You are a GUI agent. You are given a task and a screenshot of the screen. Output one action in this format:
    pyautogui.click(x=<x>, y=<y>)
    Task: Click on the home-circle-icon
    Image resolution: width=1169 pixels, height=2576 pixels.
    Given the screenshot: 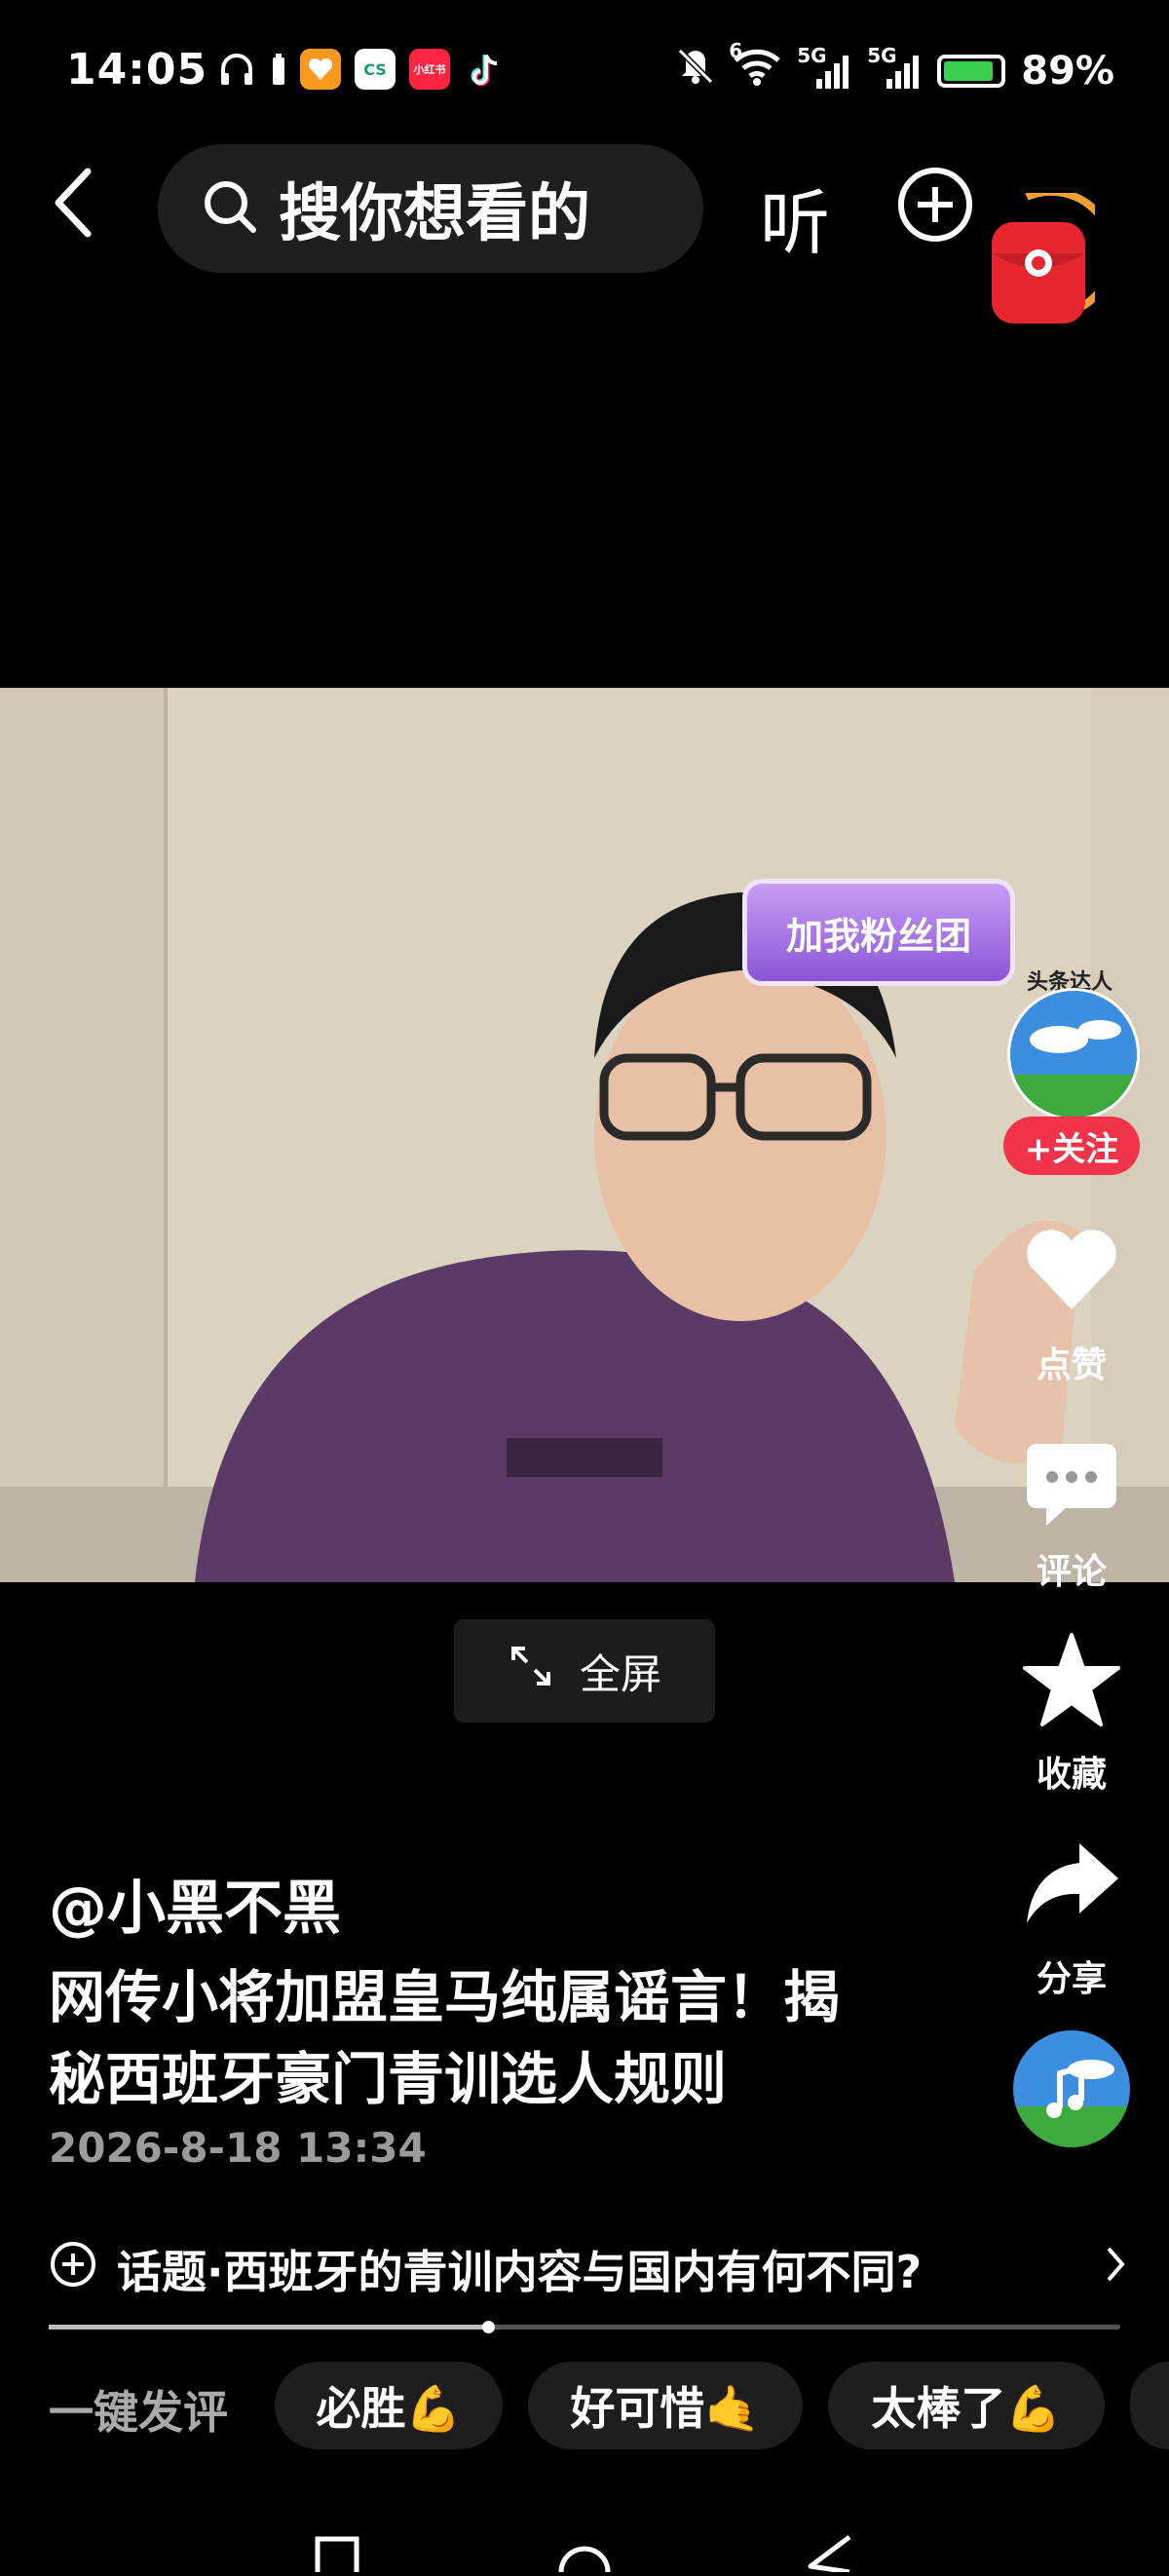 What is the action you would take?
    pyautogui.click(x=584, y=2554)
    